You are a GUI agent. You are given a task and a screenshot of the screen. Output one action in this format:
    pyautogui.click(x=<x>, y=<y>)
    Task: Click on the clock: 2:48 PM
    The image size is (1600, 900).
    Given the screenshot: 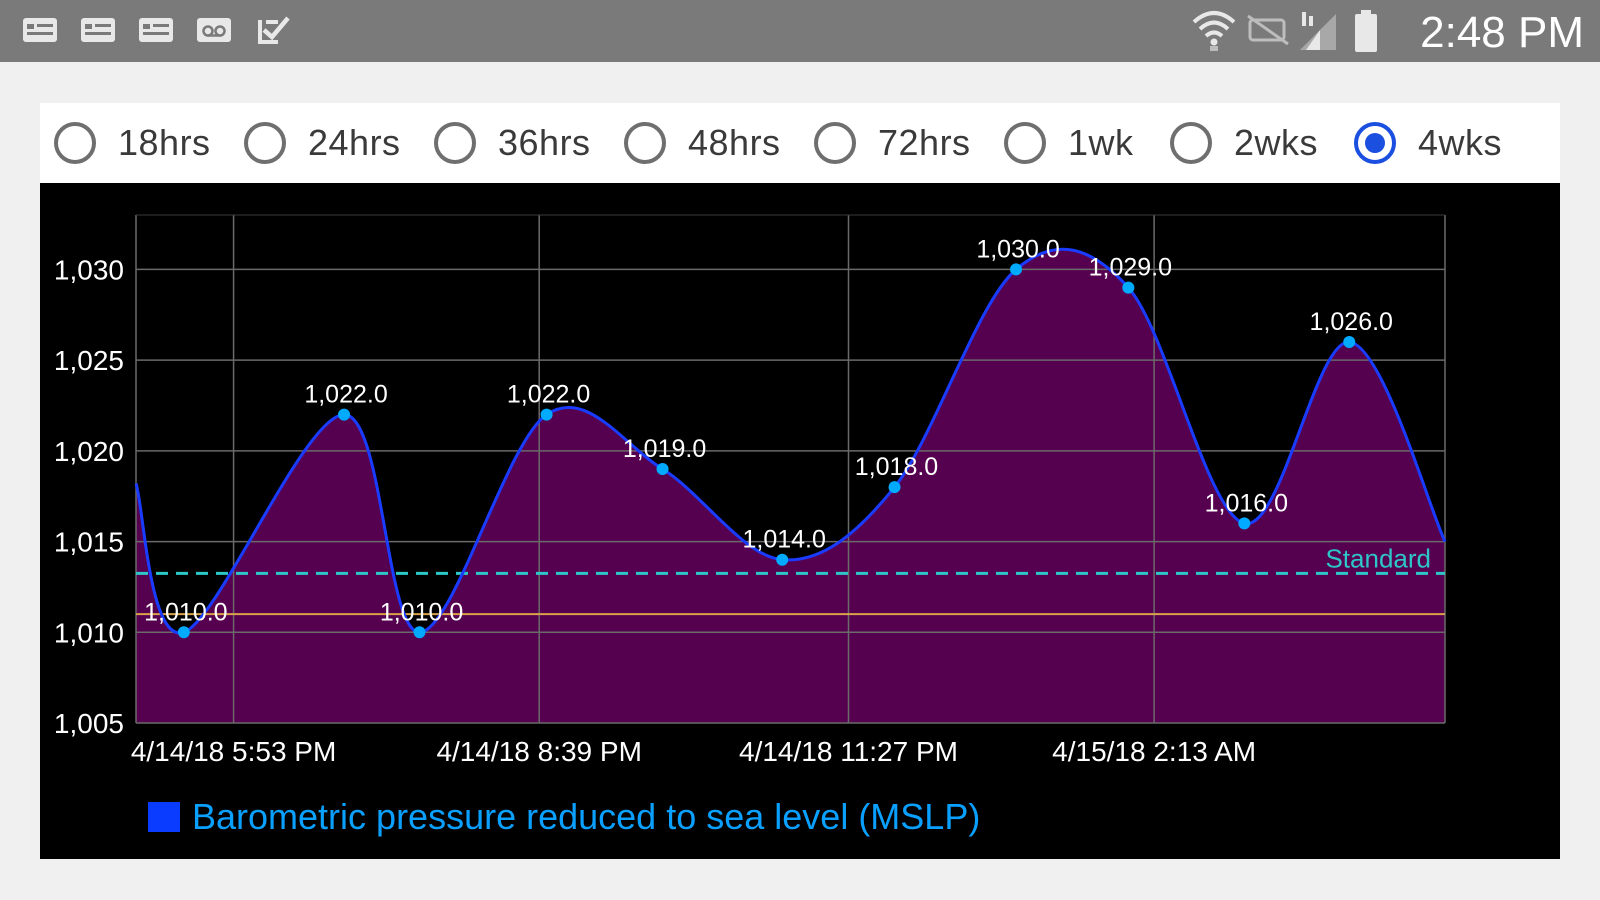 What is the action you would take?
    pyautogui.click(x=1502, y=32)
    